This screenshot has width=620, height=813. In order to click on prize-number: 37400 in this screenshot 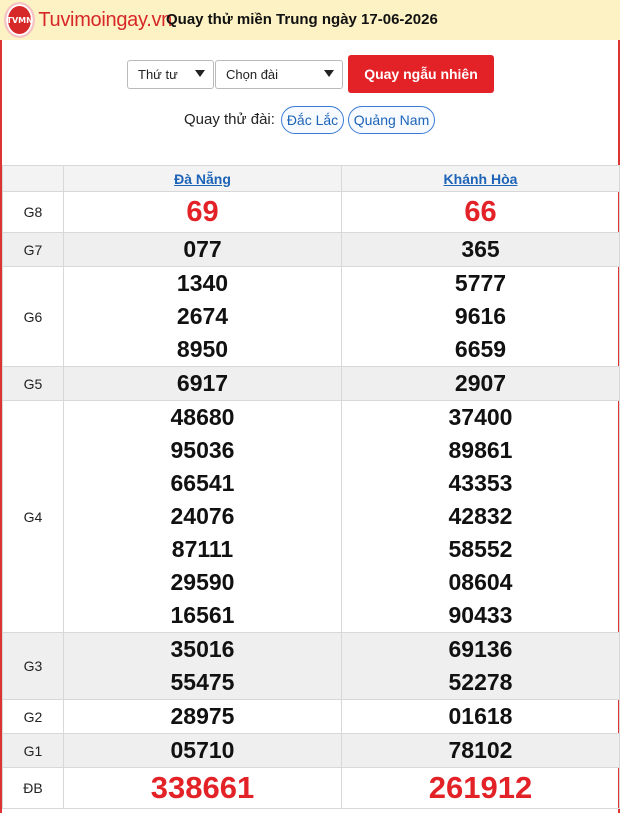, I will do `click(480, 417)`.